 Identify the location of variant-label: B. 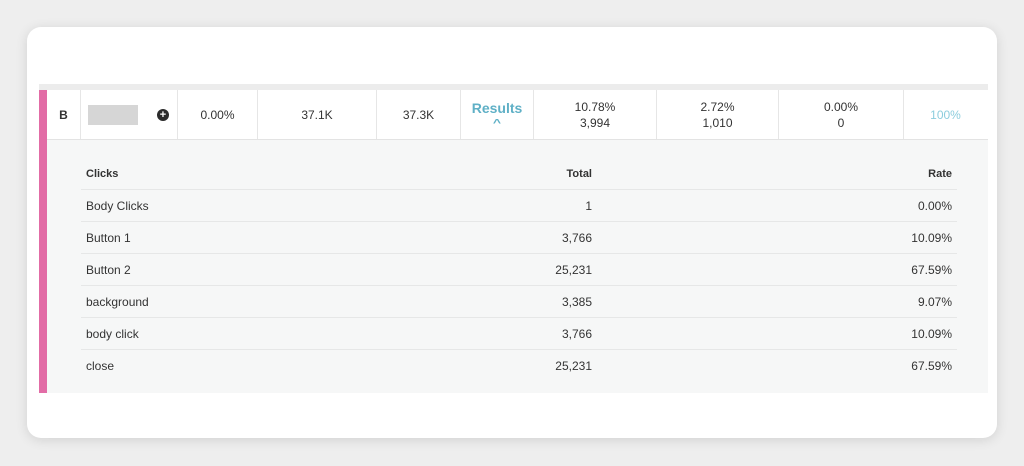
(64, 114).